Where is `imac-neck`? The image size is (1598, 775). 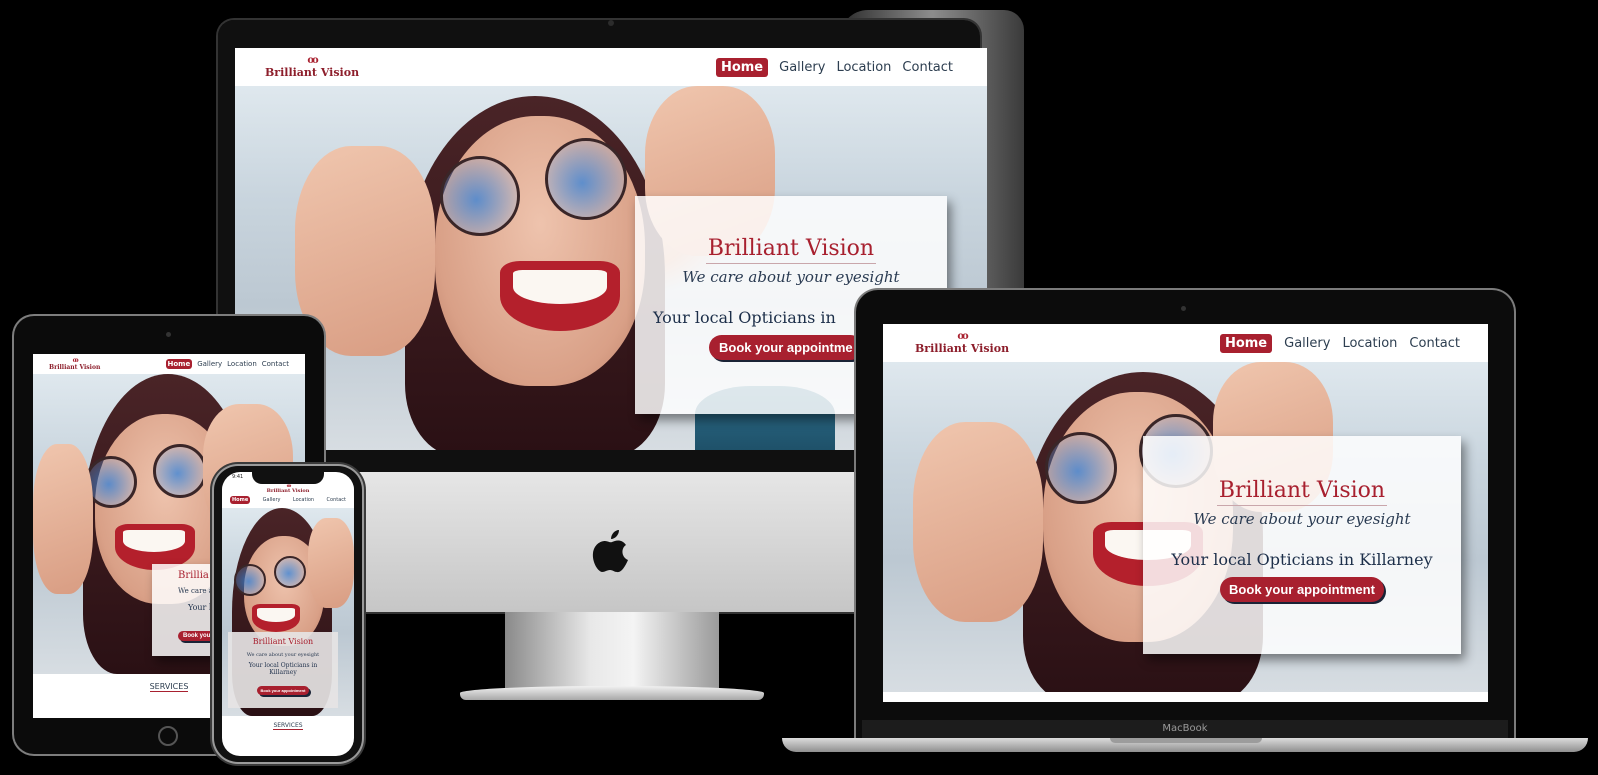 imac-neck is located at coordinates (612, 650).